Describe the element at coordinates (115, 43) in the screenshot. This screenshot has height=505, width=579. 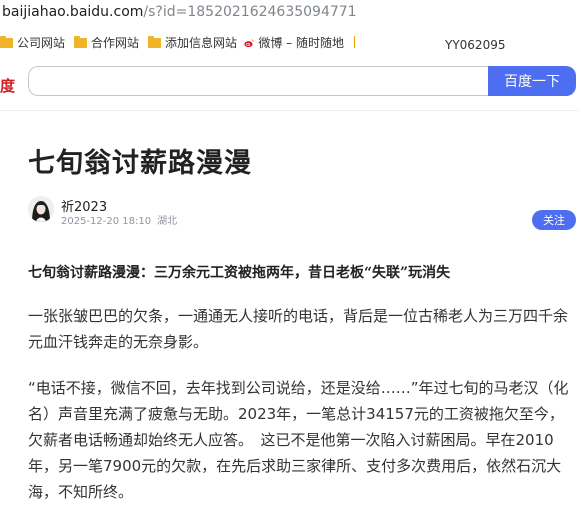
I see `bookmark-label: 合作网站` at that location.